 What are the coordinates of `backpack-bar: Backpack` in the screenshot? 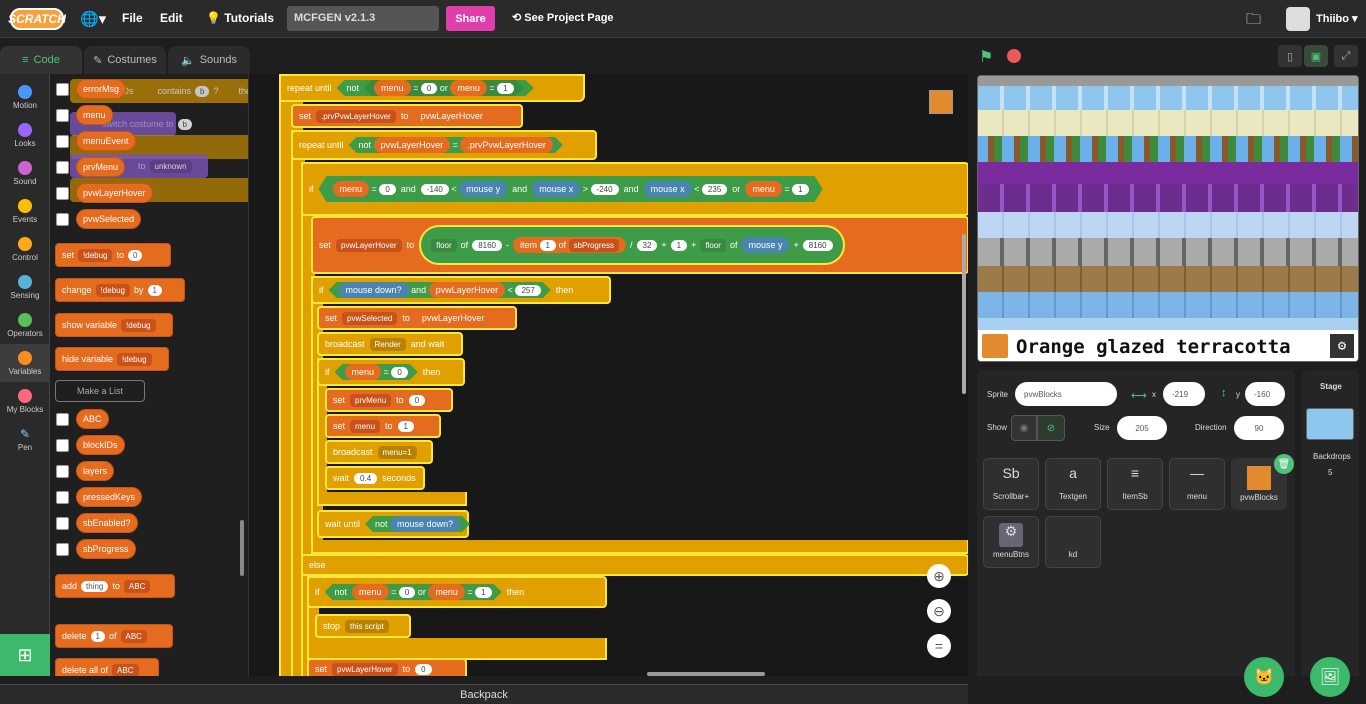 It's located at (484, 694).